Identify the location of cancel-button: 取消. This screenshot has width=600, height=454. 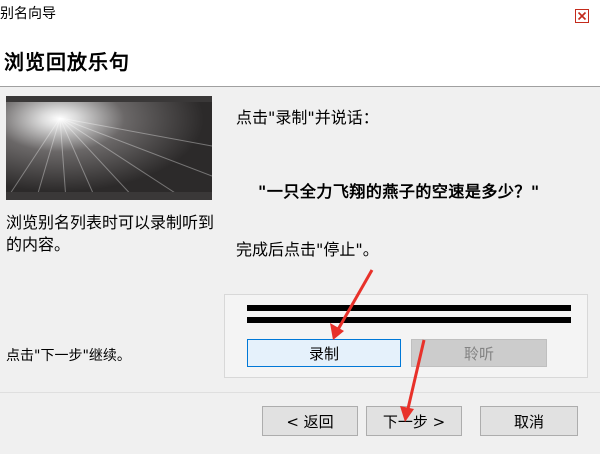
(529, 421).